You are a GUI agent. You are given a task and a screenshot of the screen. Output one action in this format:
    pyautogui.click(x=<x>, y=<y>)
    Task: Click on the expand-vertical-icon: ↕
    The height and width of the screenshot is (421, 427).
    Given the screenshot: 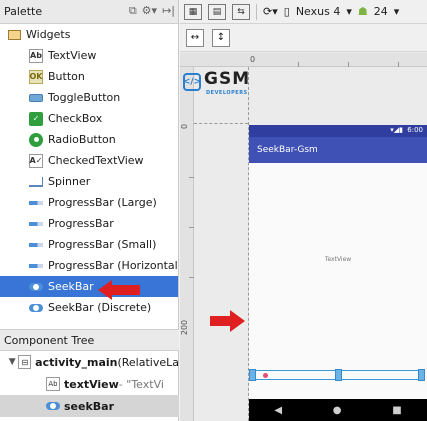 What is the action you would take?
    pyautogui.click(x=221, y=37)
    